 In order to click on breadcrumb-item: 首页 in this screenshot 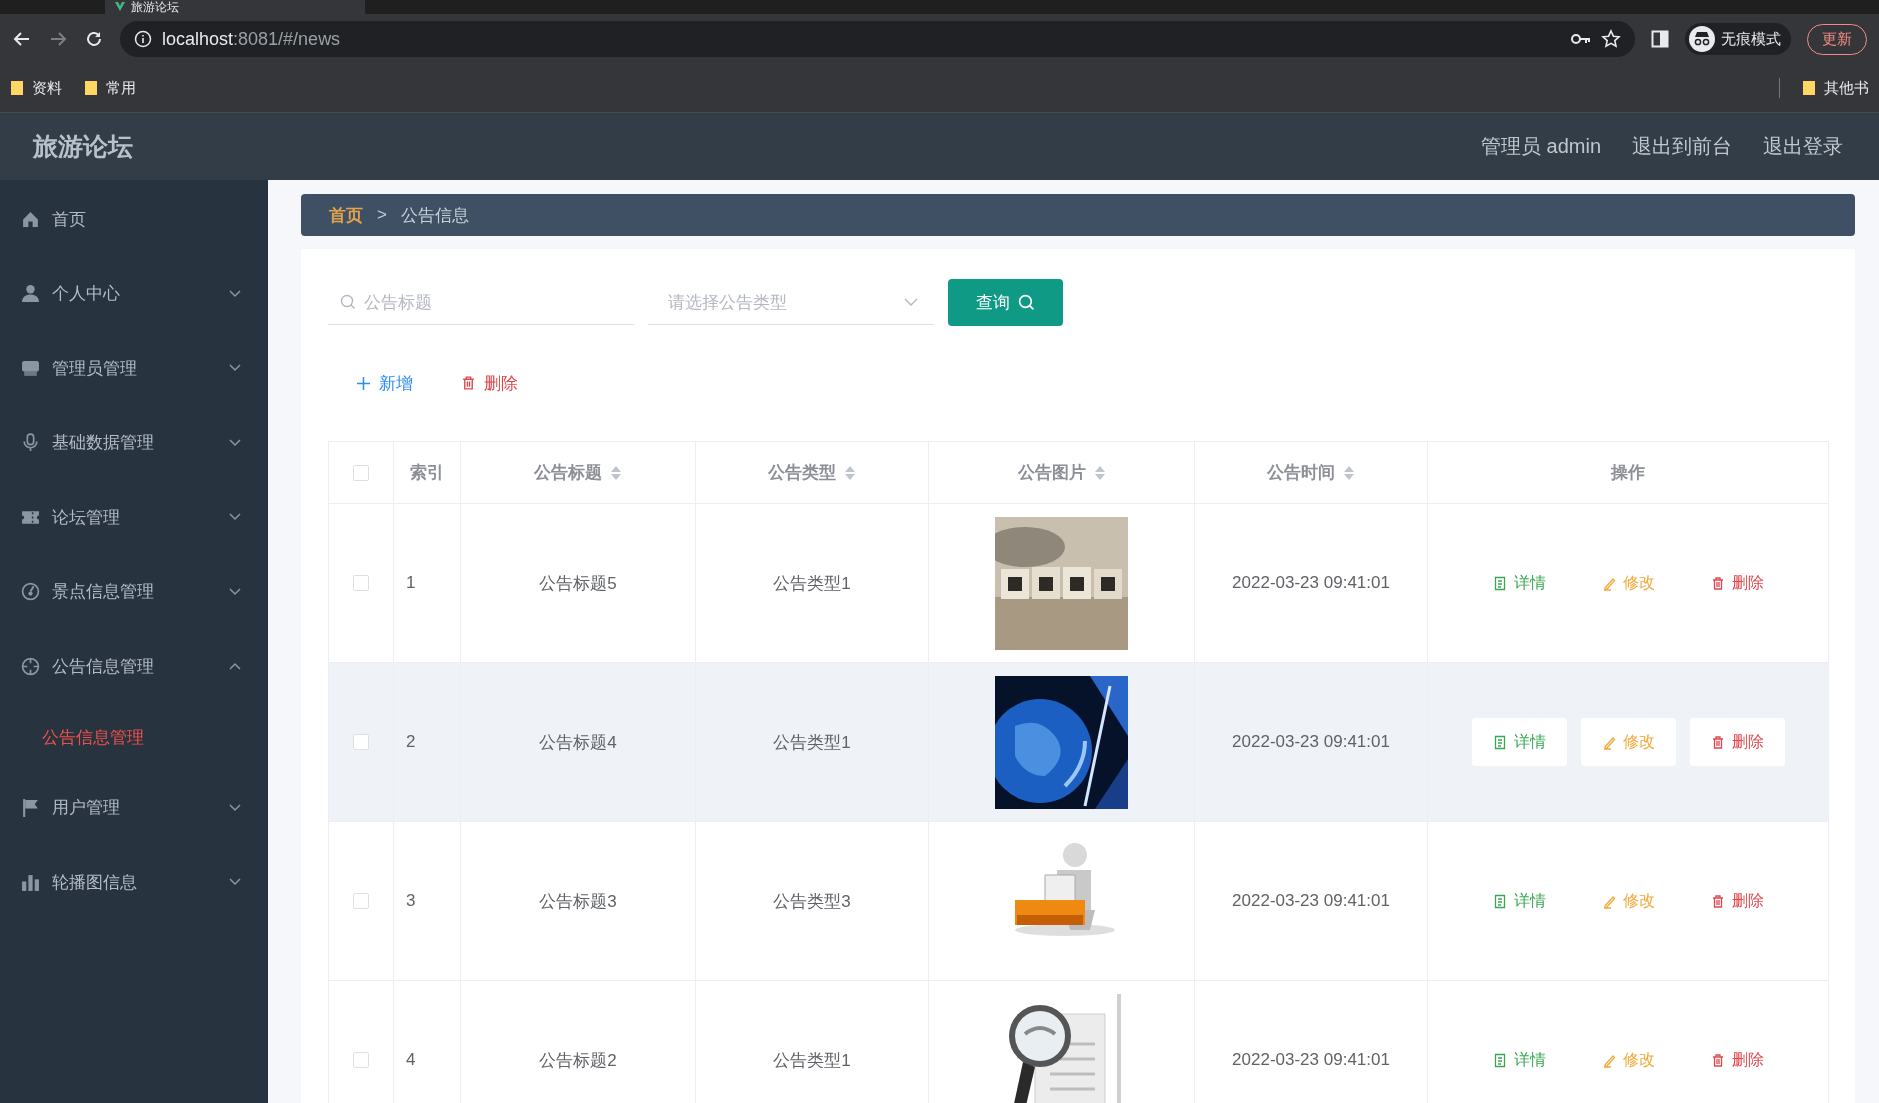, I will do `click(346, 215)`.